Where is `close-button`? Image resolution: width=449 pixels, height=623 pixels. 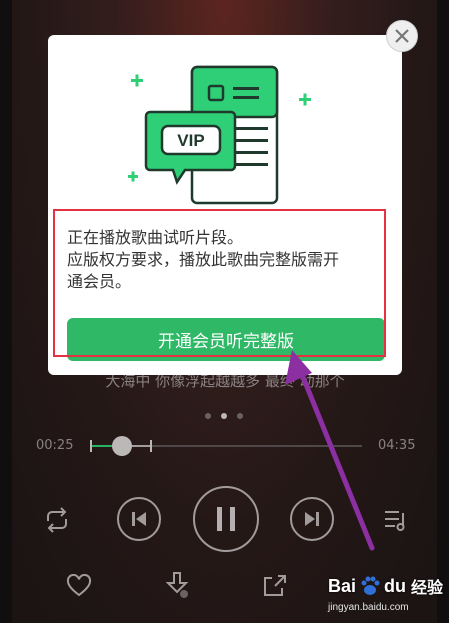 close-button is located at coordinates (402, 36).